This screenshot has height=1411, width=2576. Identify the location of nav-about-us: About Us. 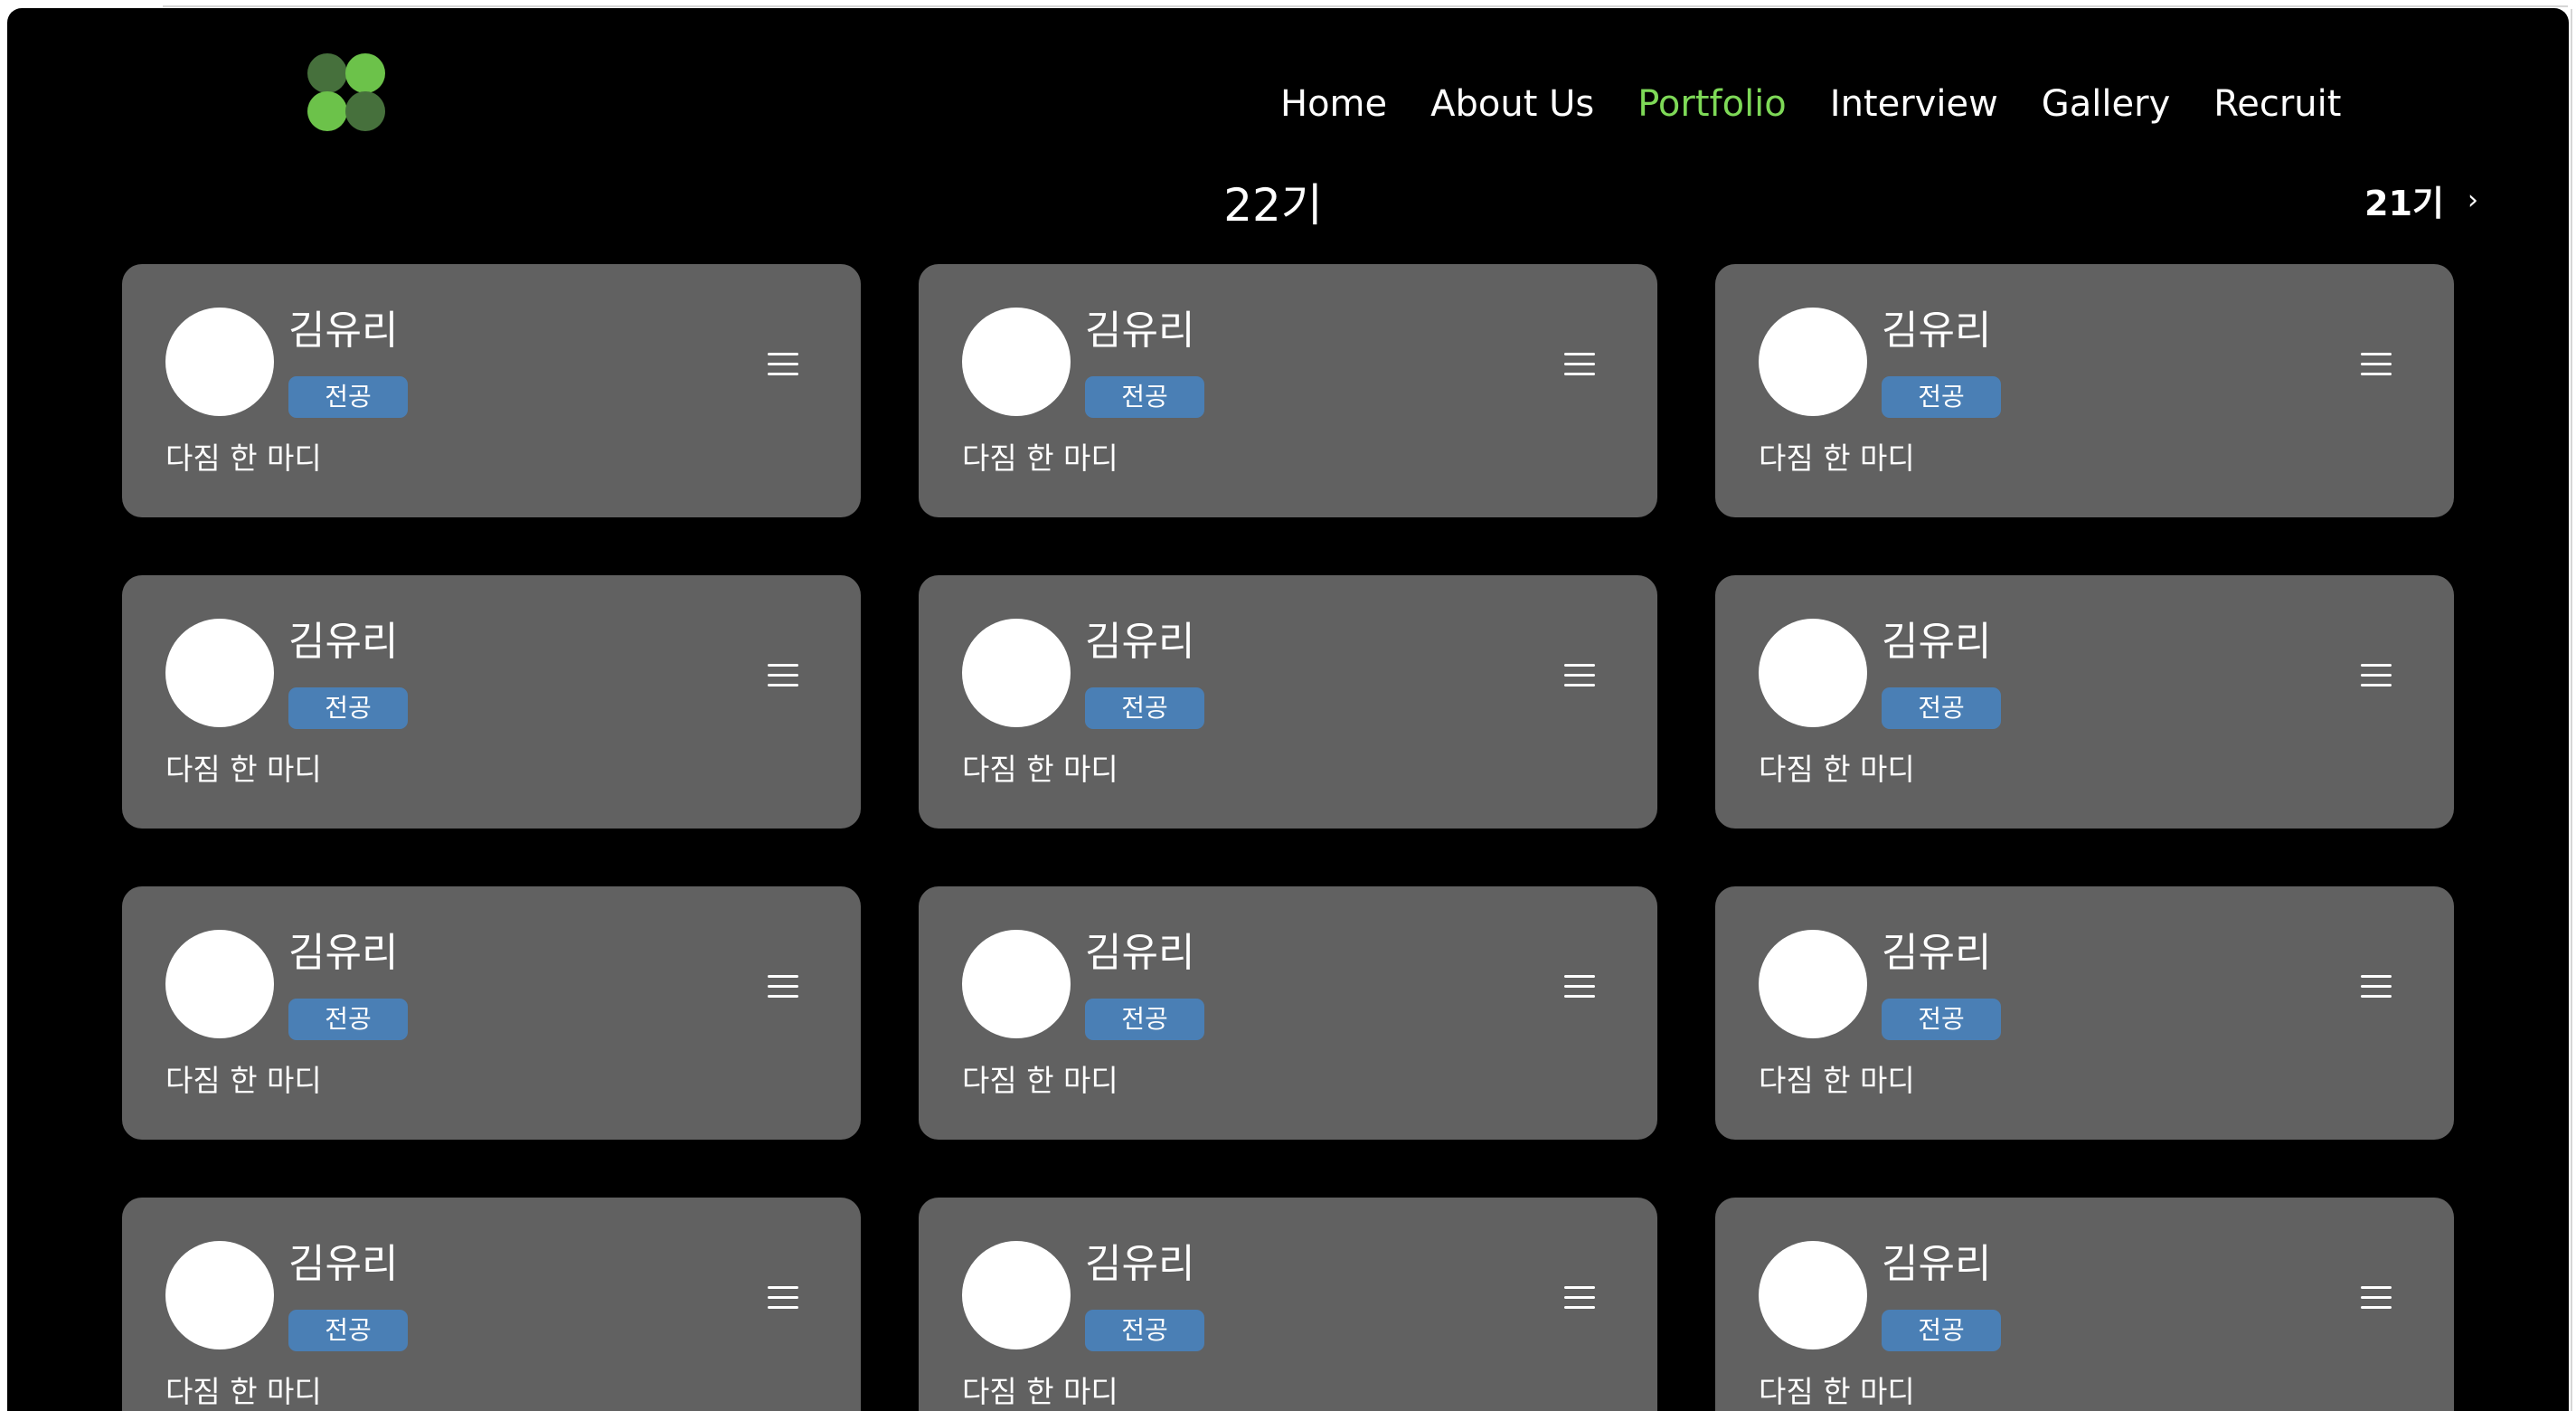
(1512, 104).